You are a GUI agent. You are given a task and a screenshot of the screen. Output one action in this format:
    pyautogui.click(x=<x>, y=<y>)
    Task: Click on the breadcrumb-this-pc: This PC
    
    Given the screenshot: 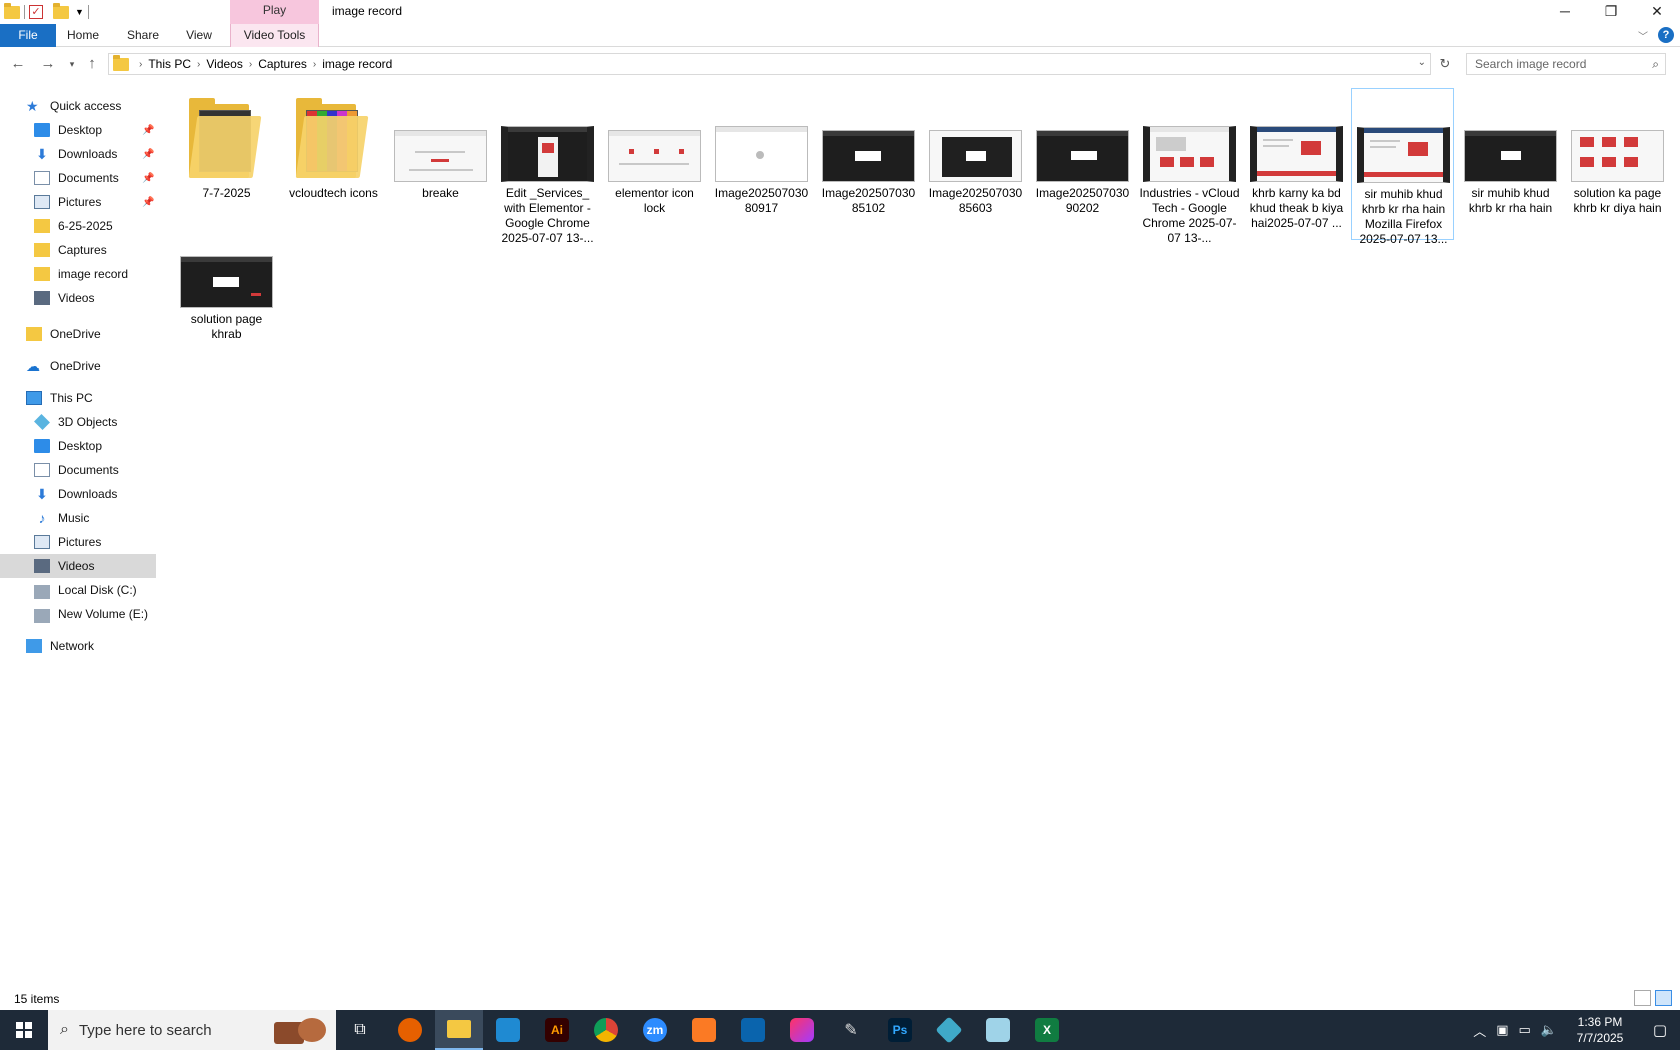 What is the action you would take?
    pyautogui.click(x=169, y=64)
    